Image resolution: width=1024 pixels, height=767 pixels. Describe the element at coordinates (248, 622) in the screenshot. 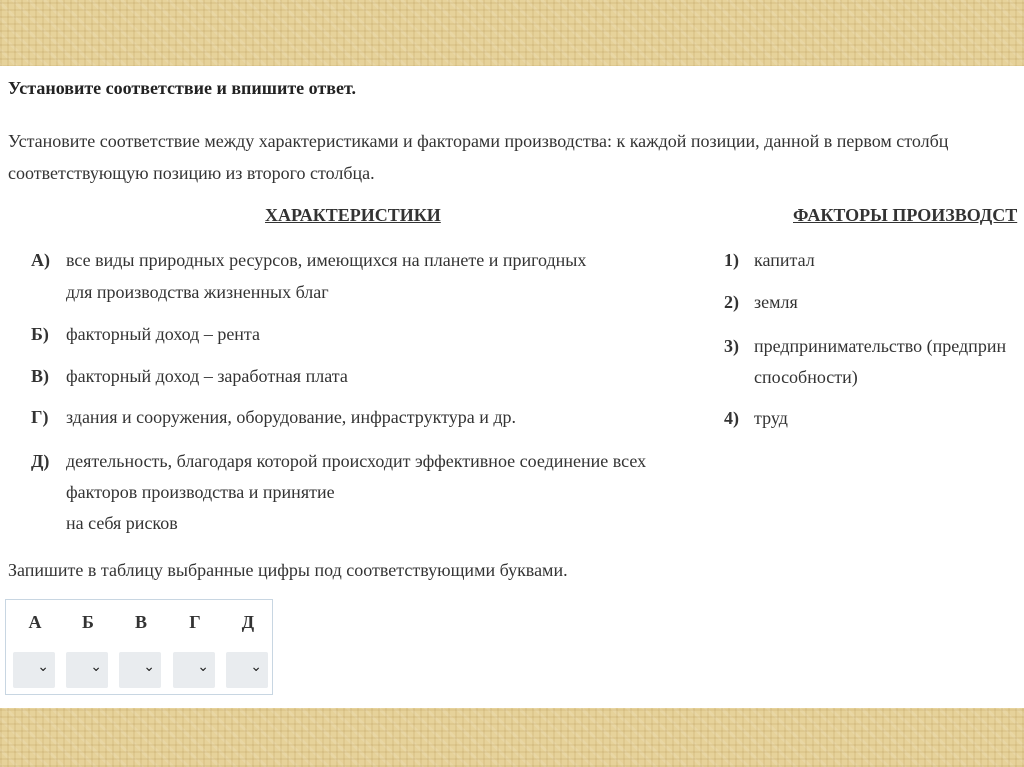

I see `answer-letter-d: Д` at that location.